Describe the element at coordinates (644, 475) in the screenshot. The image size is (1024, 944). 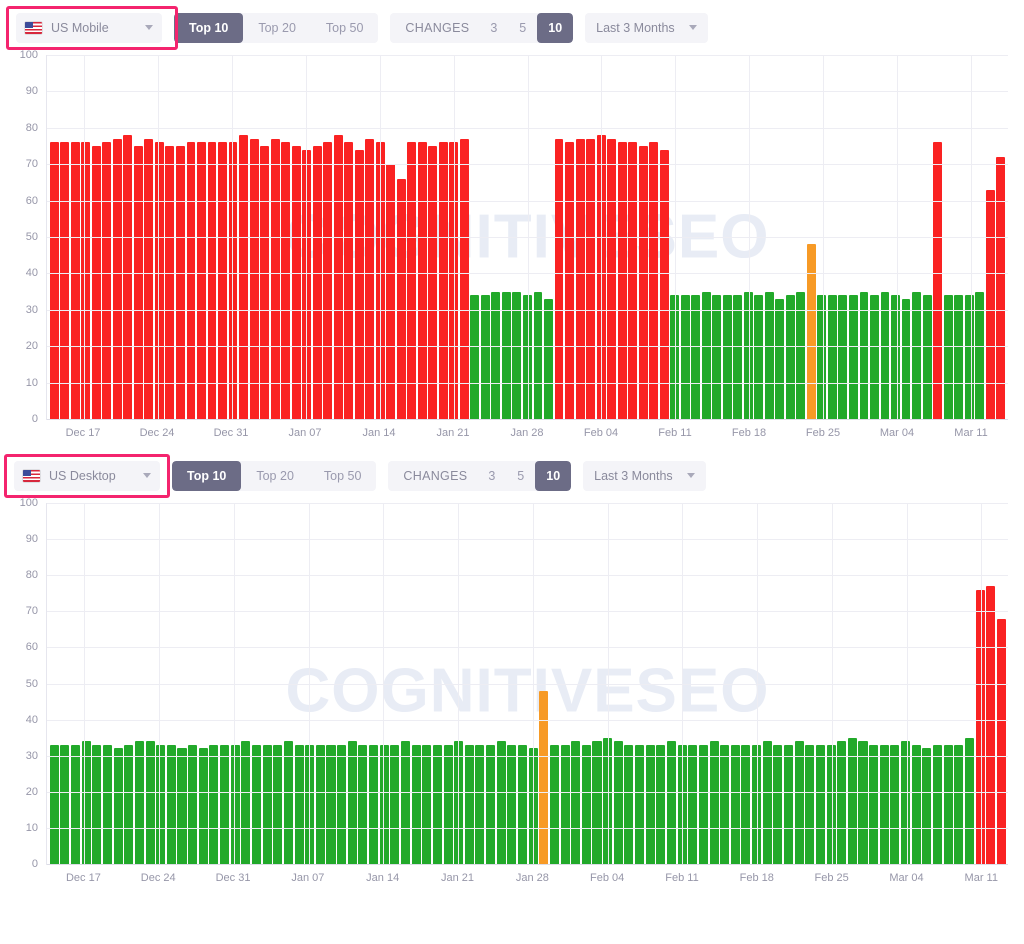
I see `date-range-selector: Last 3 Months` at that location.